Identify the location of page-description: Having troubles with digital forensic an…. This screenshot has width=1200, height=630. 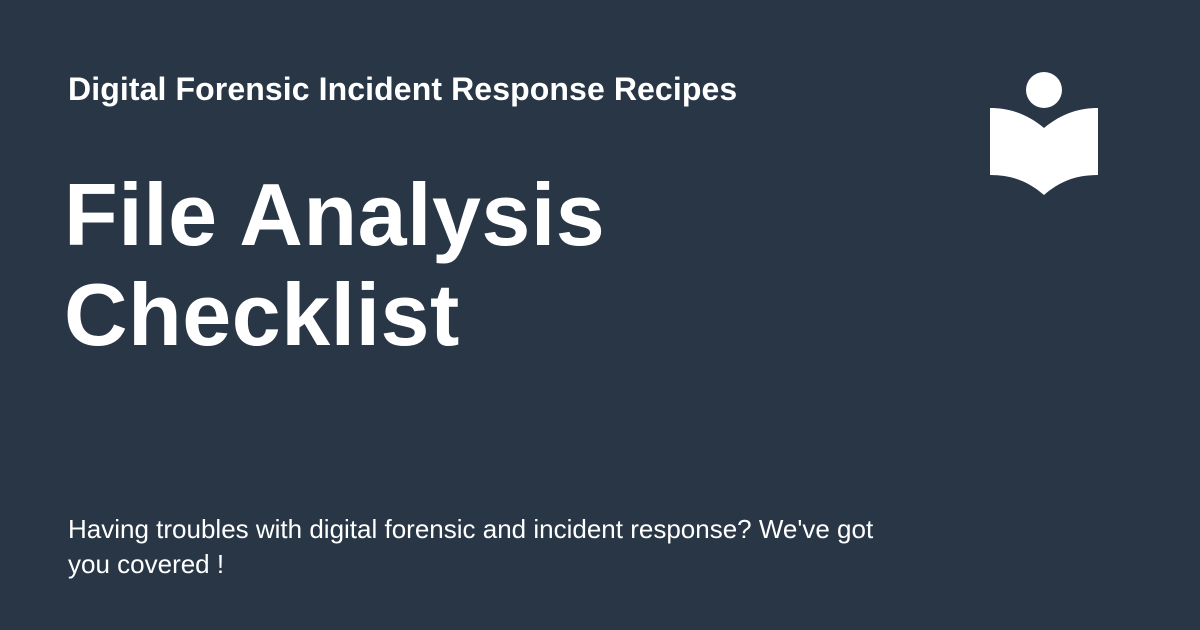
(471, 546).